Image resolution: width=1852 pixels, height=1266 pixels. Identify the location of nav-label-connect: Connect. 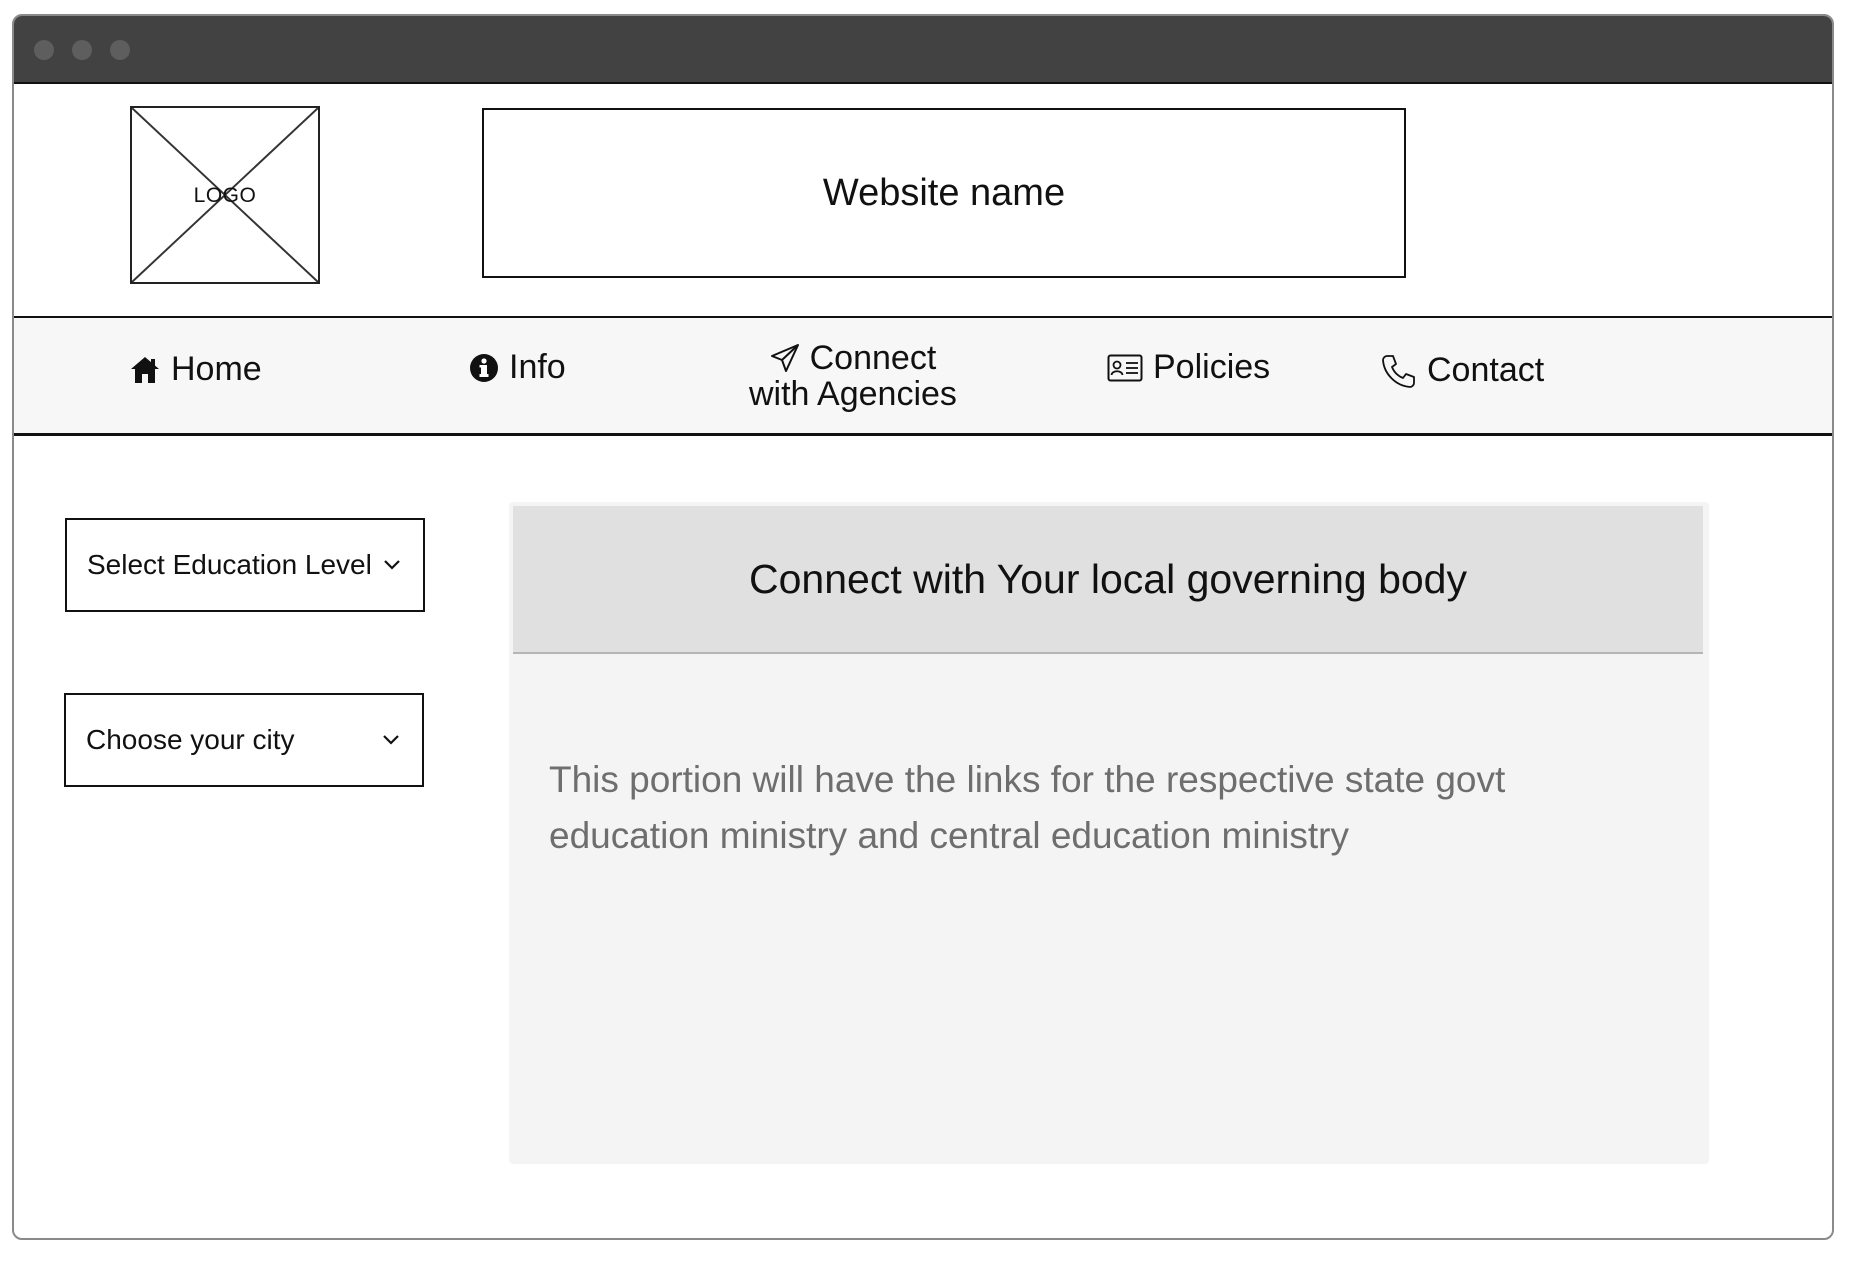
(873, 358).